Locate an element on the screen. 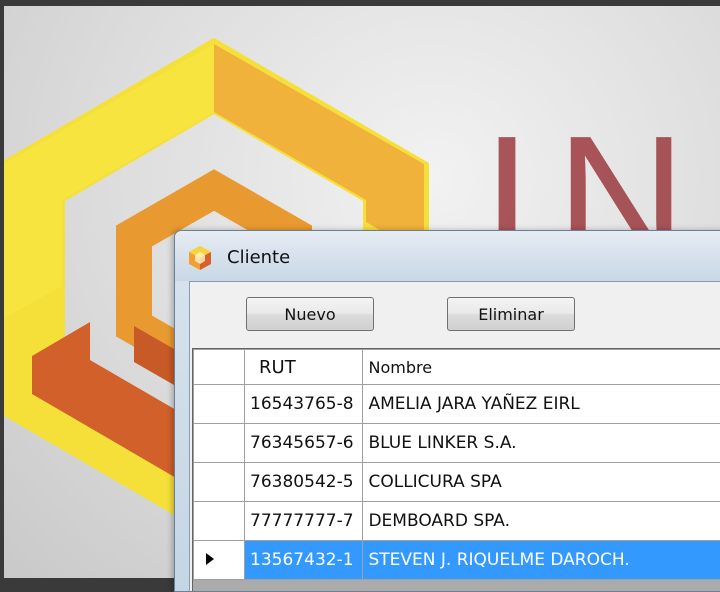 Image resolution: width=720 pixels, height=592 pixels. grid-header-row: RUT Nombre is located at coordinates (457, 367).